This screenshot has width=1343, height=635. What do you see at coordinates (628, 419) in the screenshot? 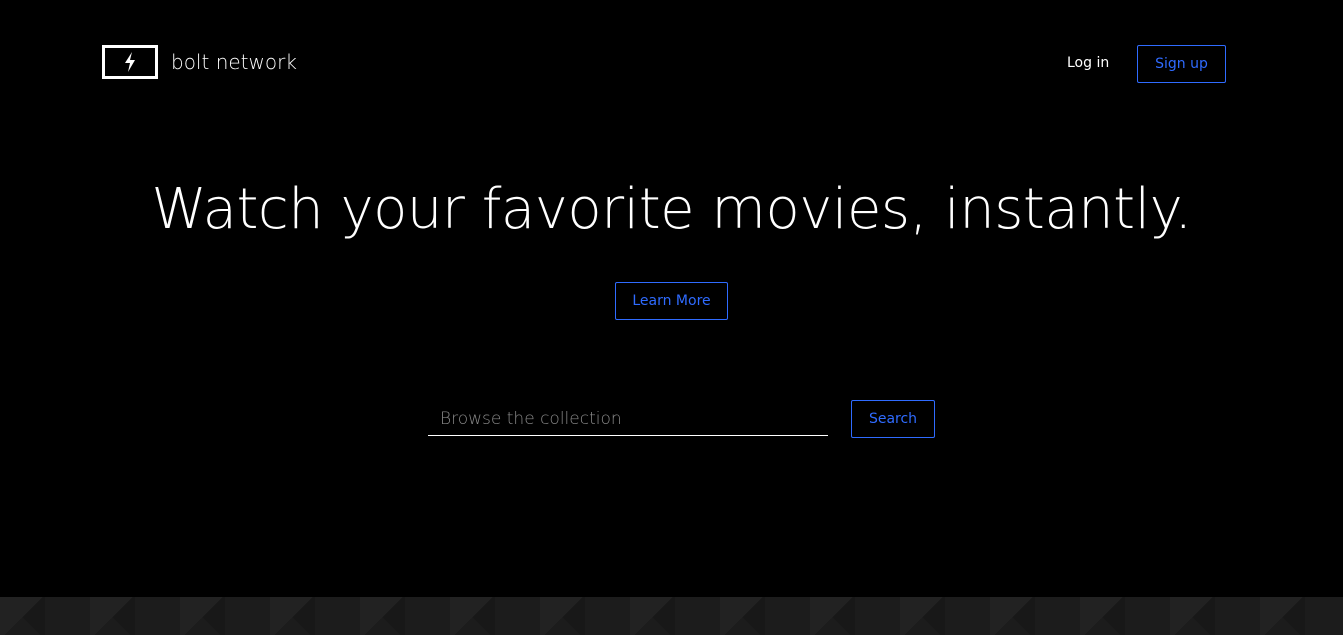
I see `search-input` at bounding box center [628, 419].